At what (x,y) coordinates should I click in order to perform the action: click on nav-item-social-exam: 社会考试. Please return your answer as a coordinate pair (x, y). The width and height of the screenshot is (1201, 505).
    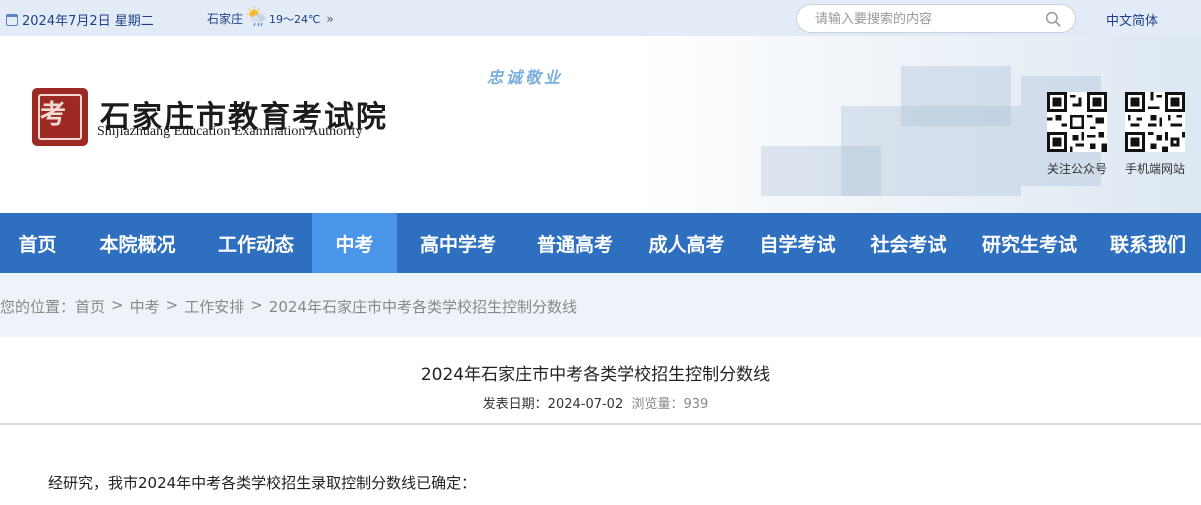
    Looking at the image, I should click on (908, 243).